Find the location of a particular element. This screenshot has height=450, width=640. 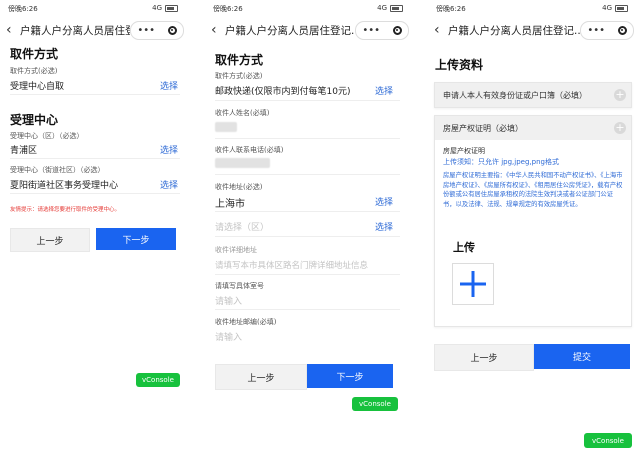

id-card-section: 申请人本人有效身份证或户口簿（必填） + is located at coordinates (533, 95).